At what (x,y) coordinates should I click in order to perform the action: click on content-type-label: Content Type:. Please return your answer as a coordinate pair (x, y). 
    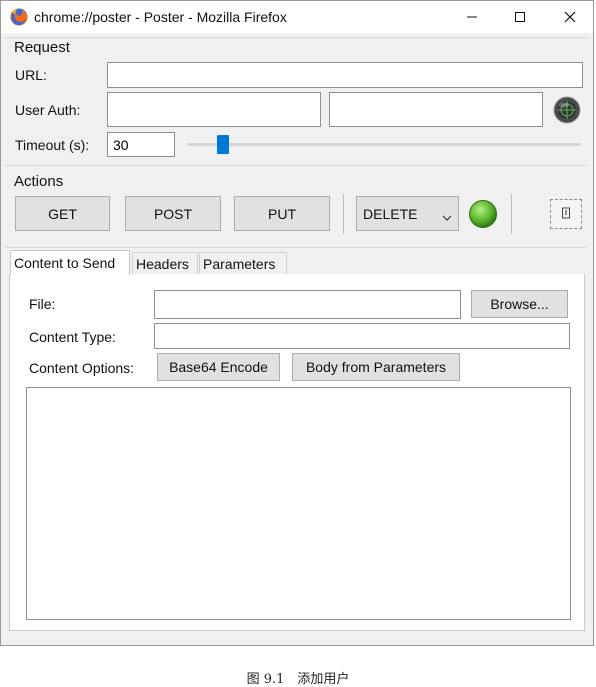
    Looking at the image, I should click on (72, 337).